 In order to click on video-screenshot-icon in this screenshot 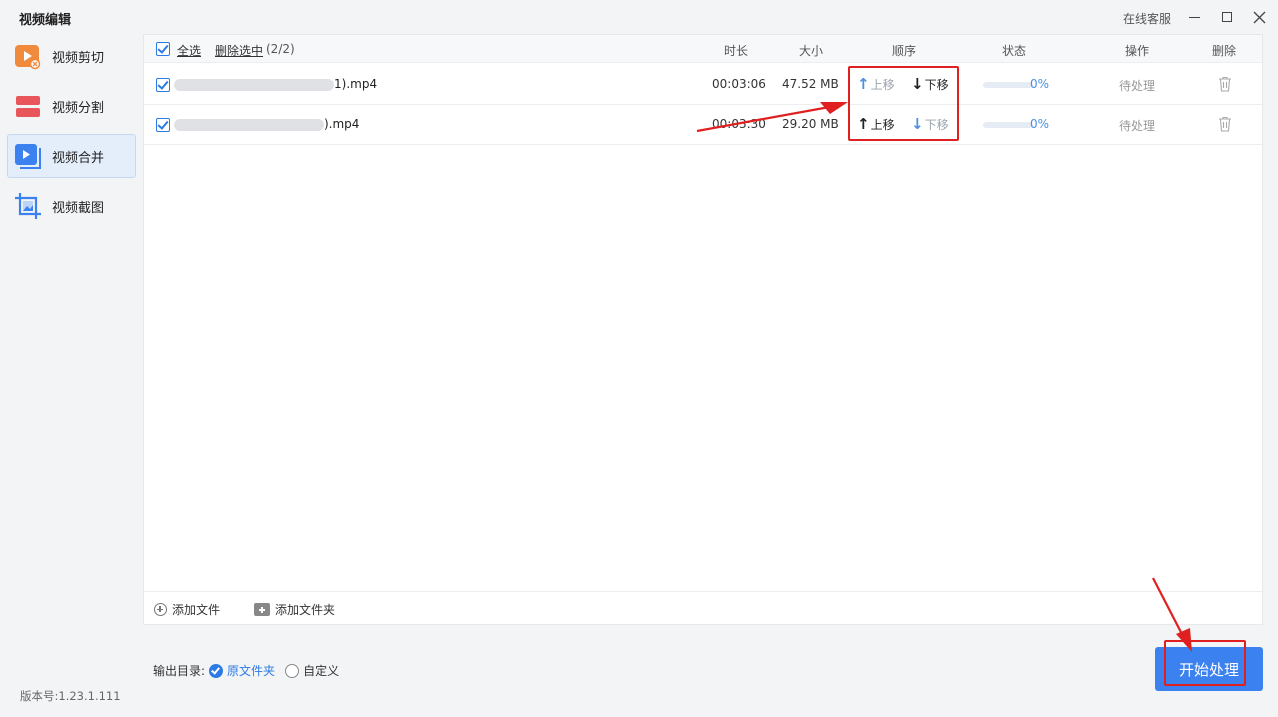, I will do `click(28, 206)`.